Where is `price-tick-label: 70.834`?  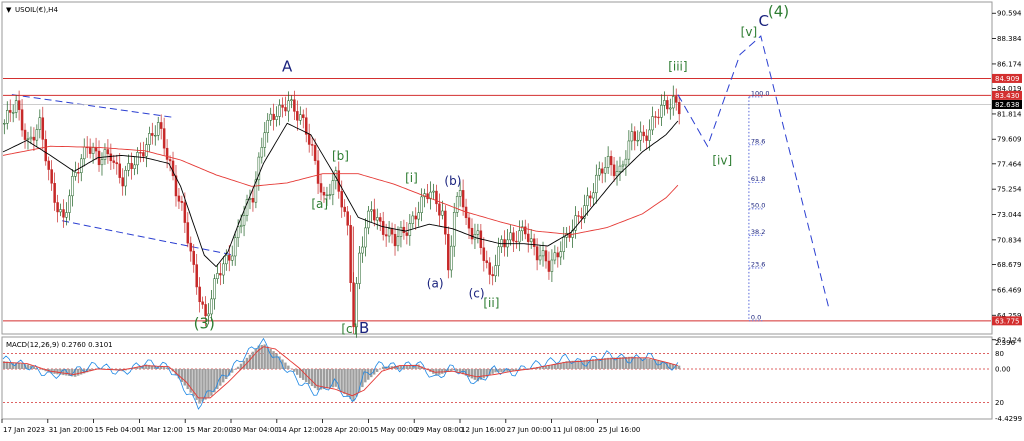
price-tick-label: 70.834 is located at coordinates (1009, 240).